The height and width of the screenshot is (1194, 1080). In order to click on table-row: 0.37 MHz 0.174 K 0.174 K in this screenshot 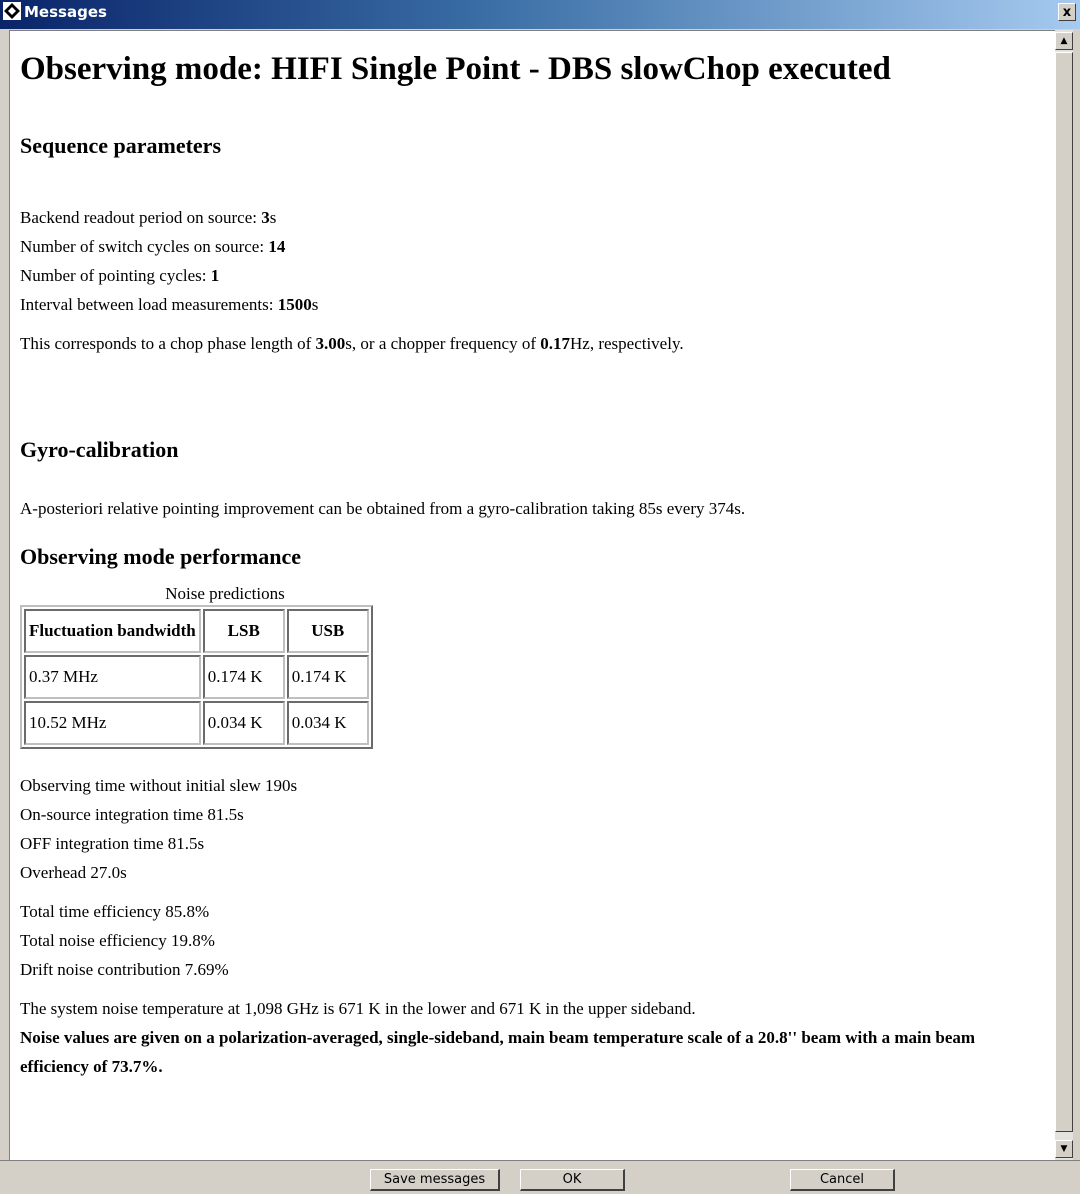, I will do `click(196, 677)`.